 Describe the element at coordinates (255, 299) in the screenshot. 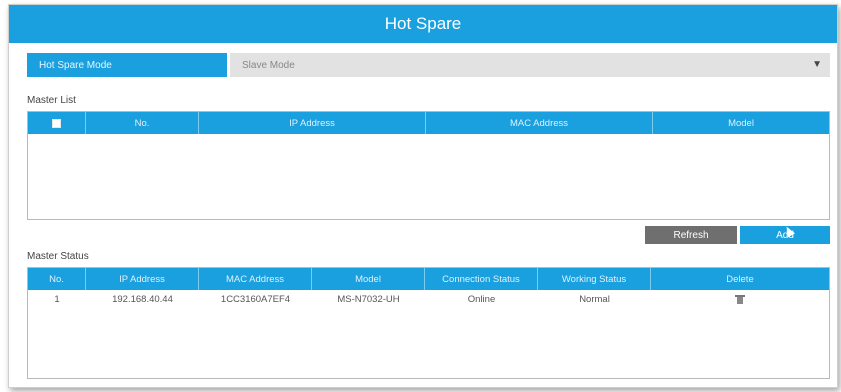

I see `cell-mac-address: 1CC3160A7EF4` at that location.